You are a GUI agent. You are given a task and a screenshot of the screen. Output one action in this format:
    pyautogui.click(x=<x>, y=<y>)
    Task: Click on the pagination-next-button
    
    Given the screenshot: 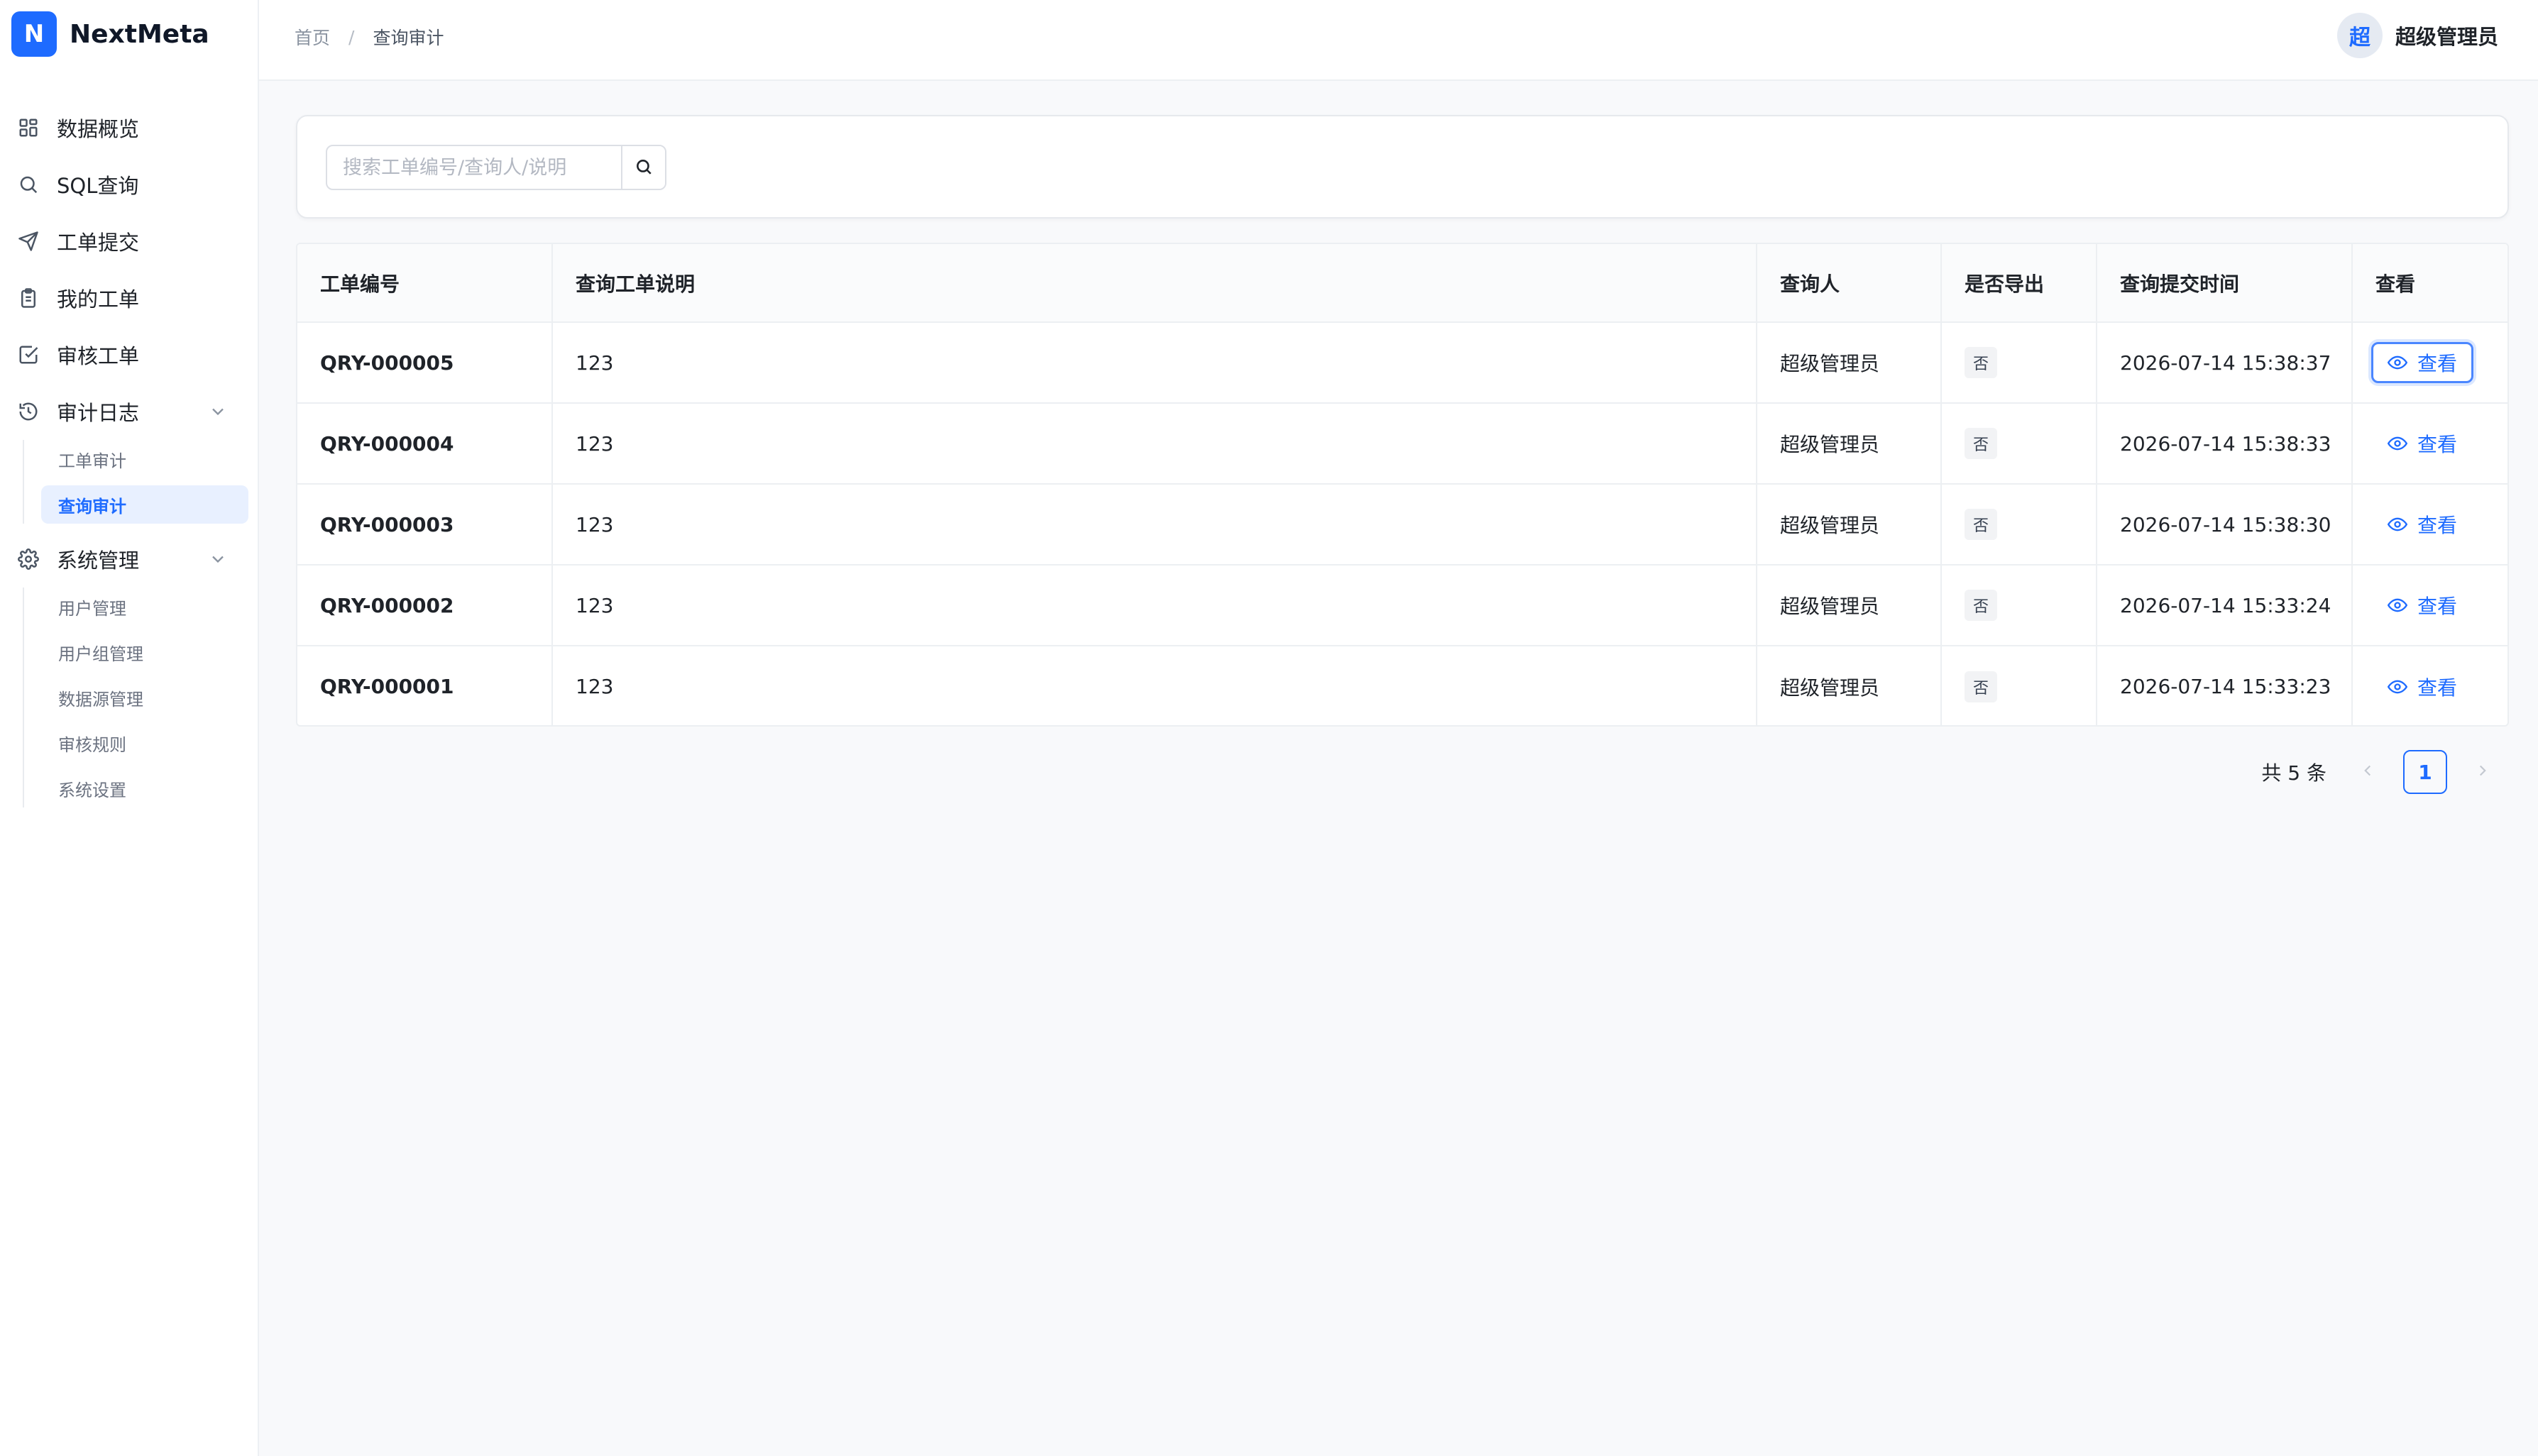 What is the action you would take?
    pyautogui.click(x=2483, y=772)
    